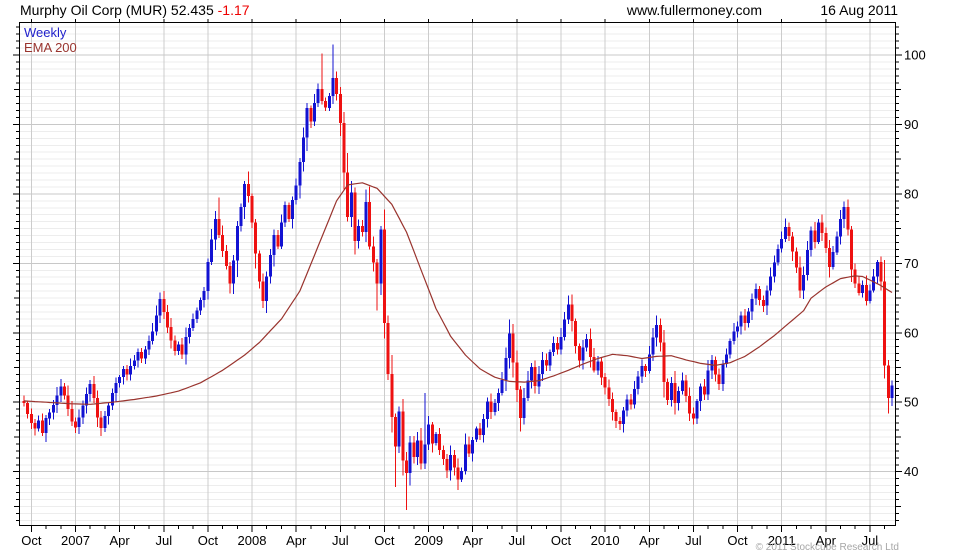 This screenshot has height=560, width=980. What do you see at coordinates (428, 540) in the screenshot?
I see `x-axis-label: 2009` at bounding box center [428, 540].